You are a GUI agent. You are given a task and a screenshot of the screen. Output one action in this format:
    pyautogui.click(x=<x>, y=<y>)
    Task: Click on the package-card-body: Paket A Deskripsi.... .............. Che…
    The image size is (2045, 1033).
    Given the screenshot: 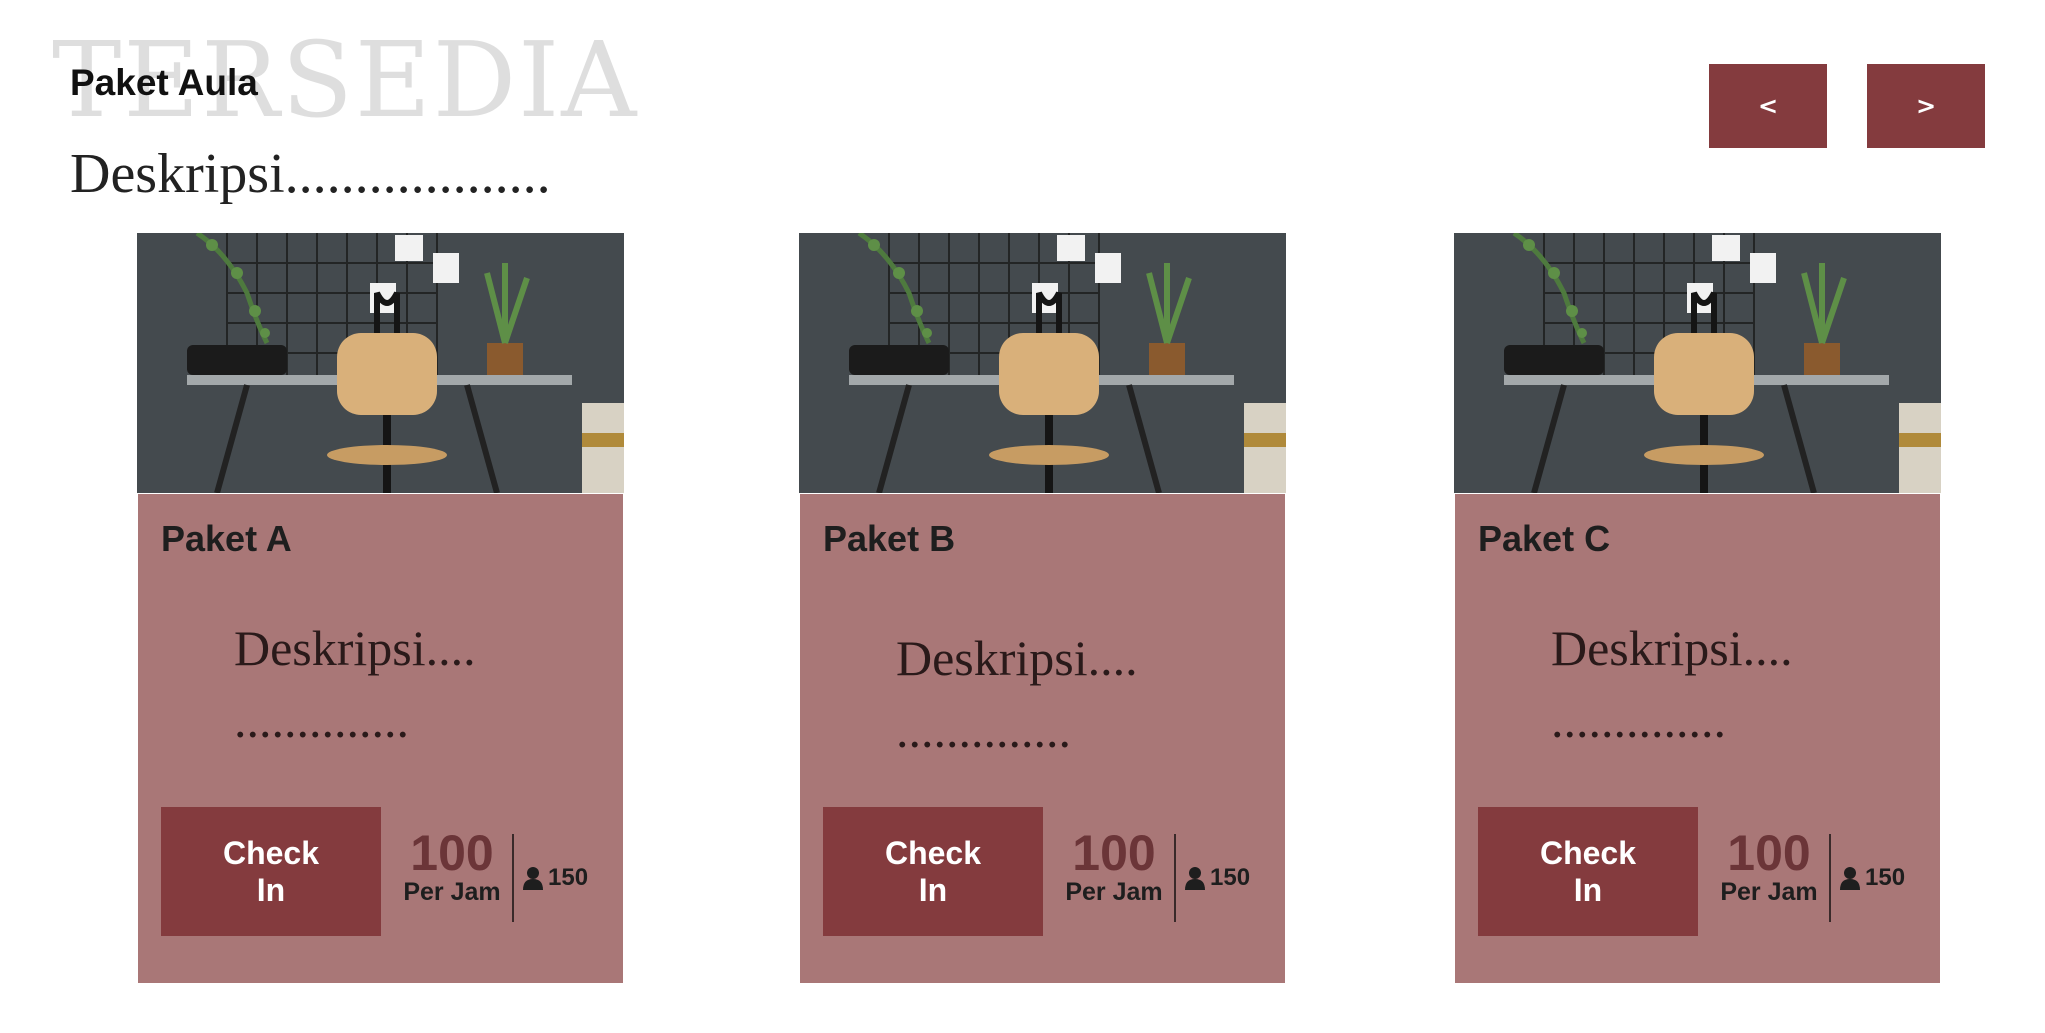 What is the action you would take?
    pyautogui.click(x=380, y=738)
    